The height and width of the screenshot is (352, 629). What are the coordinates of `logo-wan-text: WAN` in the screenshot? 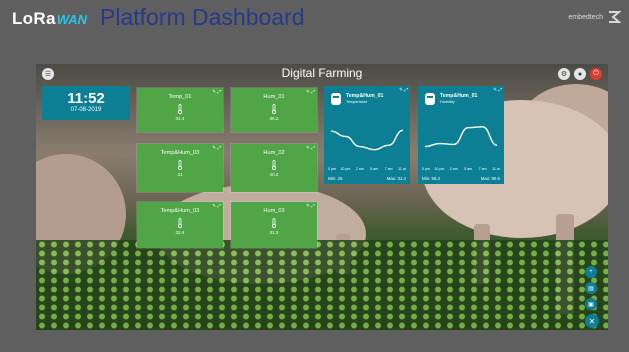 It's located at (72, 19).